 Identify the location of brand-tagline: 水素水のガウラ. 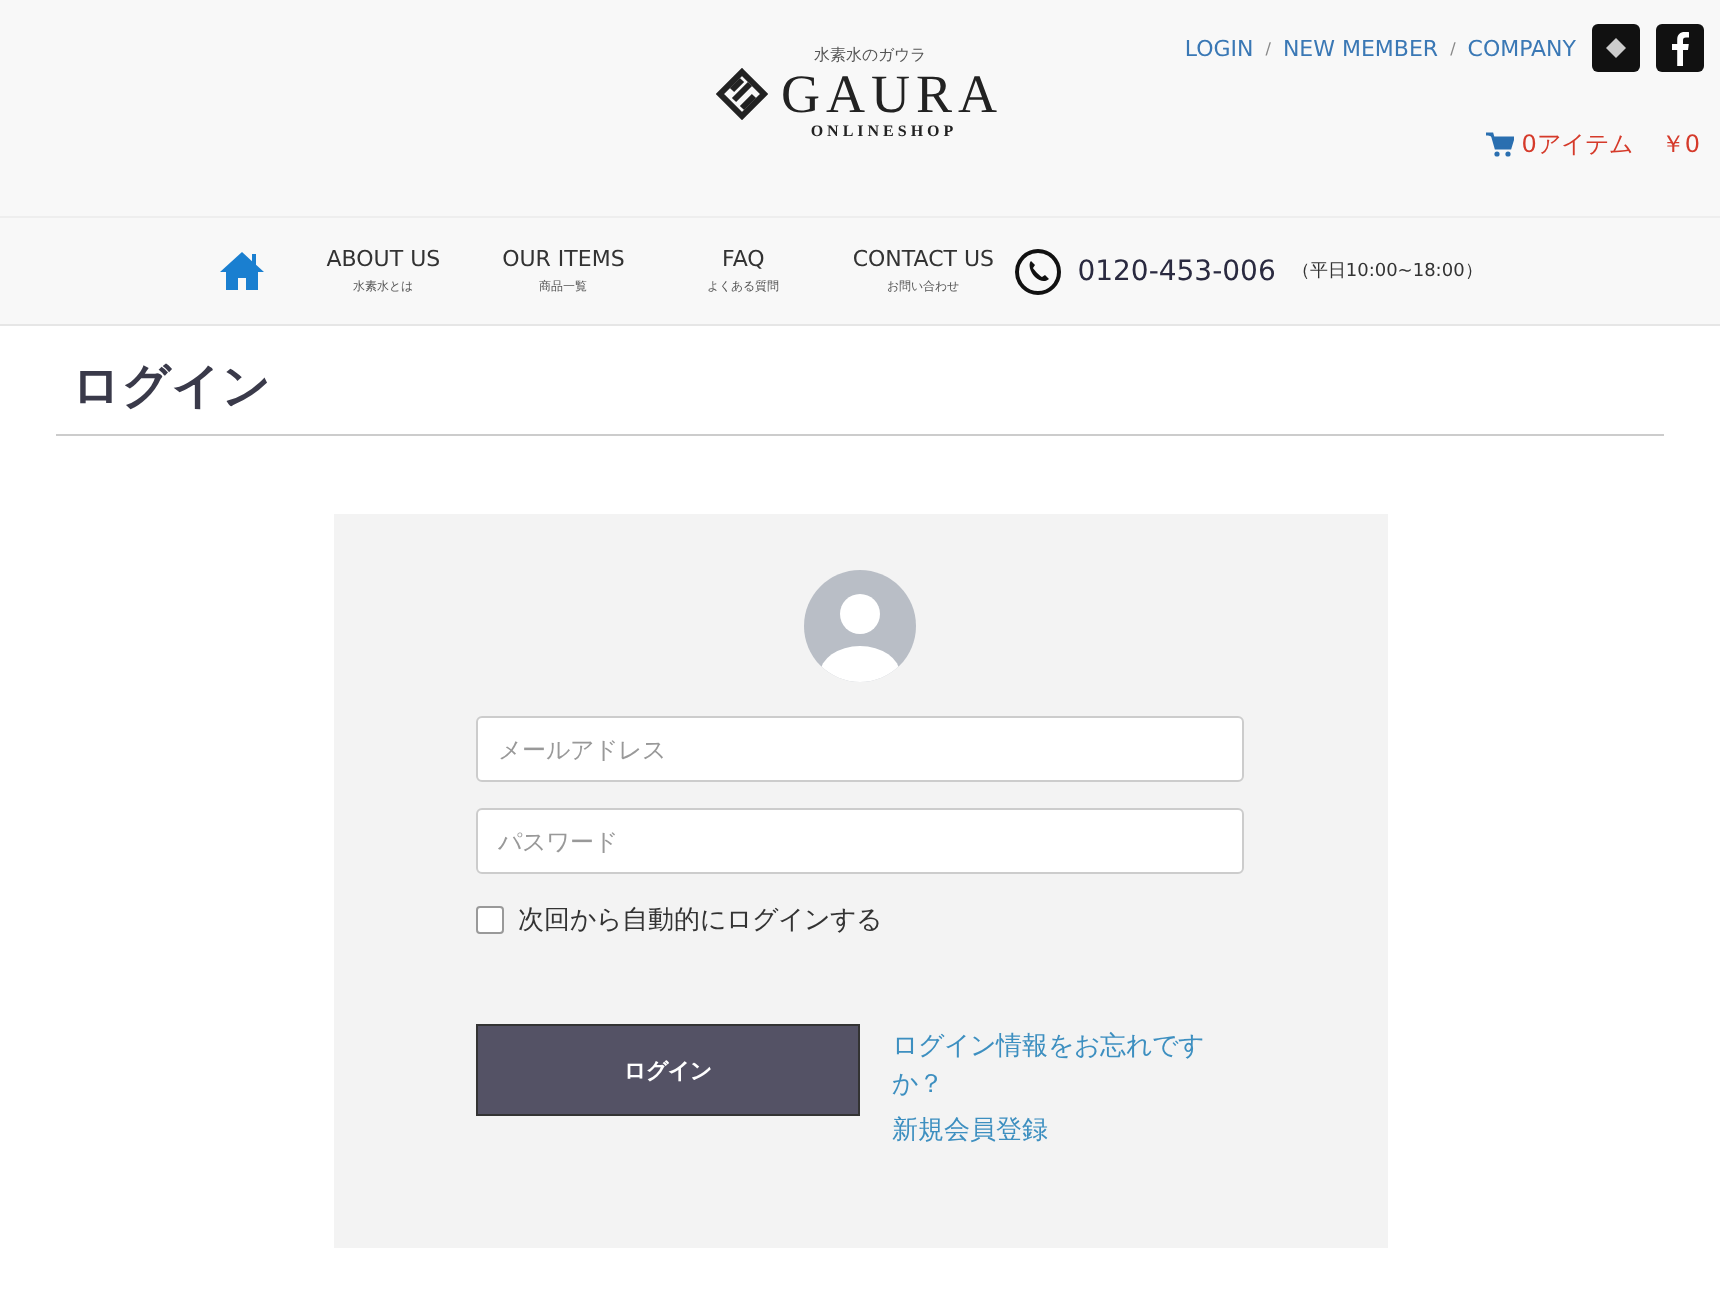
(869, 55).